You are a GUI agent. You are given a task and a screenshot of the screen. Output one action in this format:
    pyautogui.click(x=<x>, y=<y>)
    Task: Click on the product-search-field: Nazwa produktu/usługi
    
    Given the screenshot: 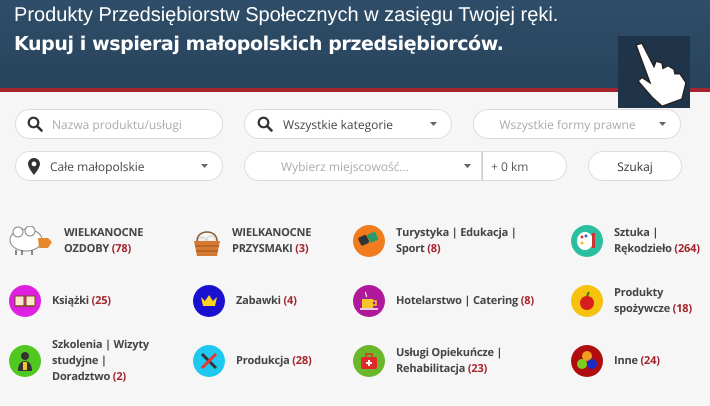 What is the action you would take?
    pyautogui.click(x=119, y=124)
    